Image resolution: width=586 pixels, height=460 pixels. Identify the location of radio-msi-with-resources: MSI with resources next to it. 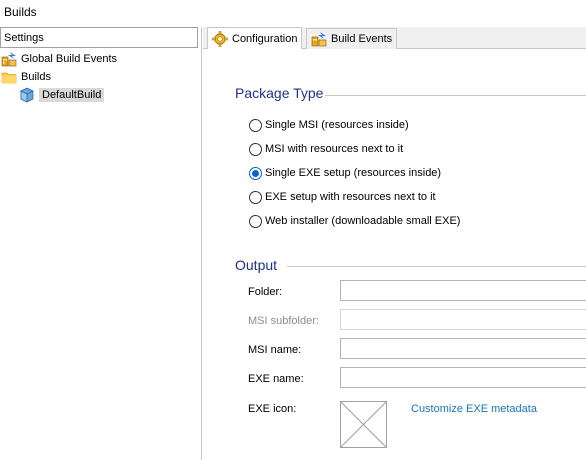
(326, 149).